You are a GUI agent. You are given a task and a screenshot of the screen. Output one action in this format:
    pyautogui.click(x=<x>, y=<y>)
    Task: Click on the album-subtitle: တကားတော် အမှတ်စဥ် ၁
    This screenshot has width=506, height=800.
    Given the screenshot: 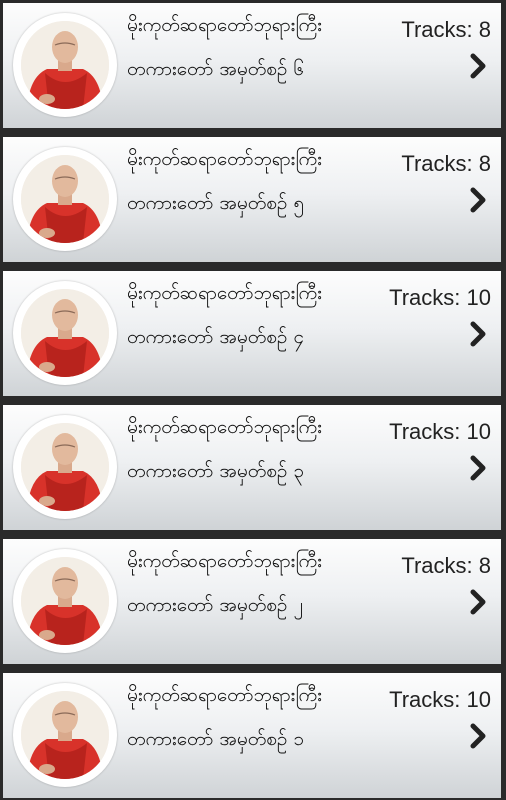 What is the action you would take?
    pyautogui.click(x=216, y=739)
    